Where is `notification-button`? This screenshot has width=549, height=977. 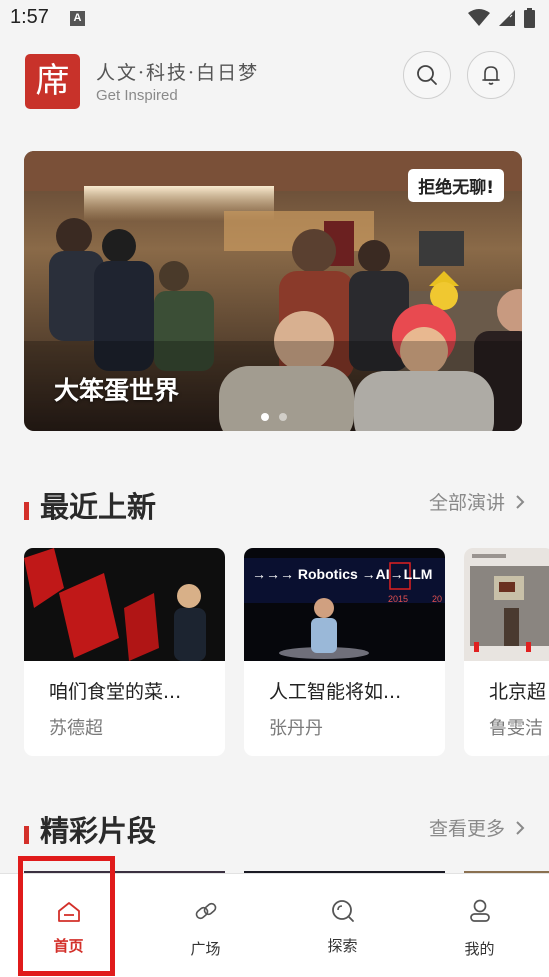
notification-button is located at coordinates (491, 75).